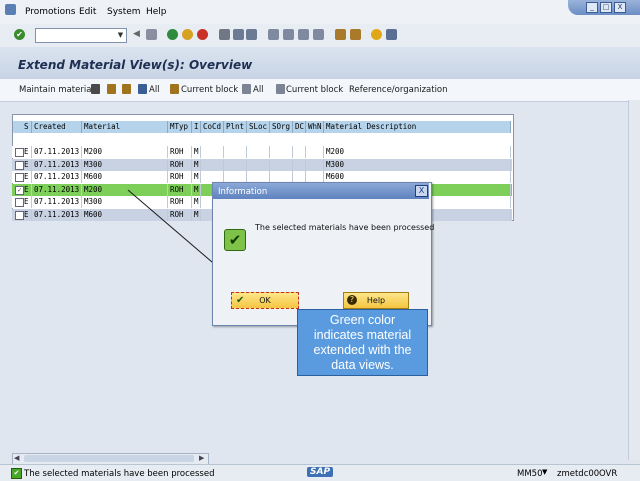  I want to click on column-header-material-description: Material Description, so click(417, 127).